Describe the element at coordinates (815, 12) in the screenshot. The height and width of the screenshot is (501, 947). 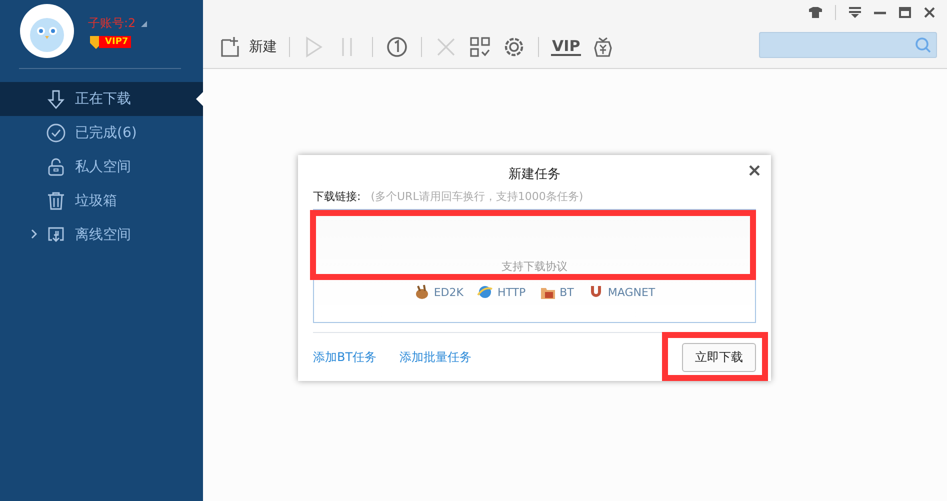
I see `shirt-icon` at that location.